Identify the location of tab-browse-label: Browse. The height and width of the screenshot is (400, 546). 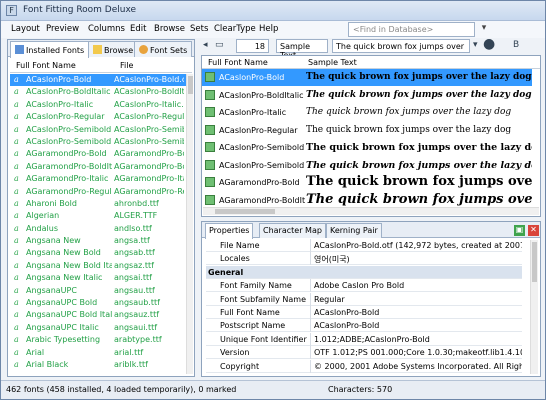
(119, 50).